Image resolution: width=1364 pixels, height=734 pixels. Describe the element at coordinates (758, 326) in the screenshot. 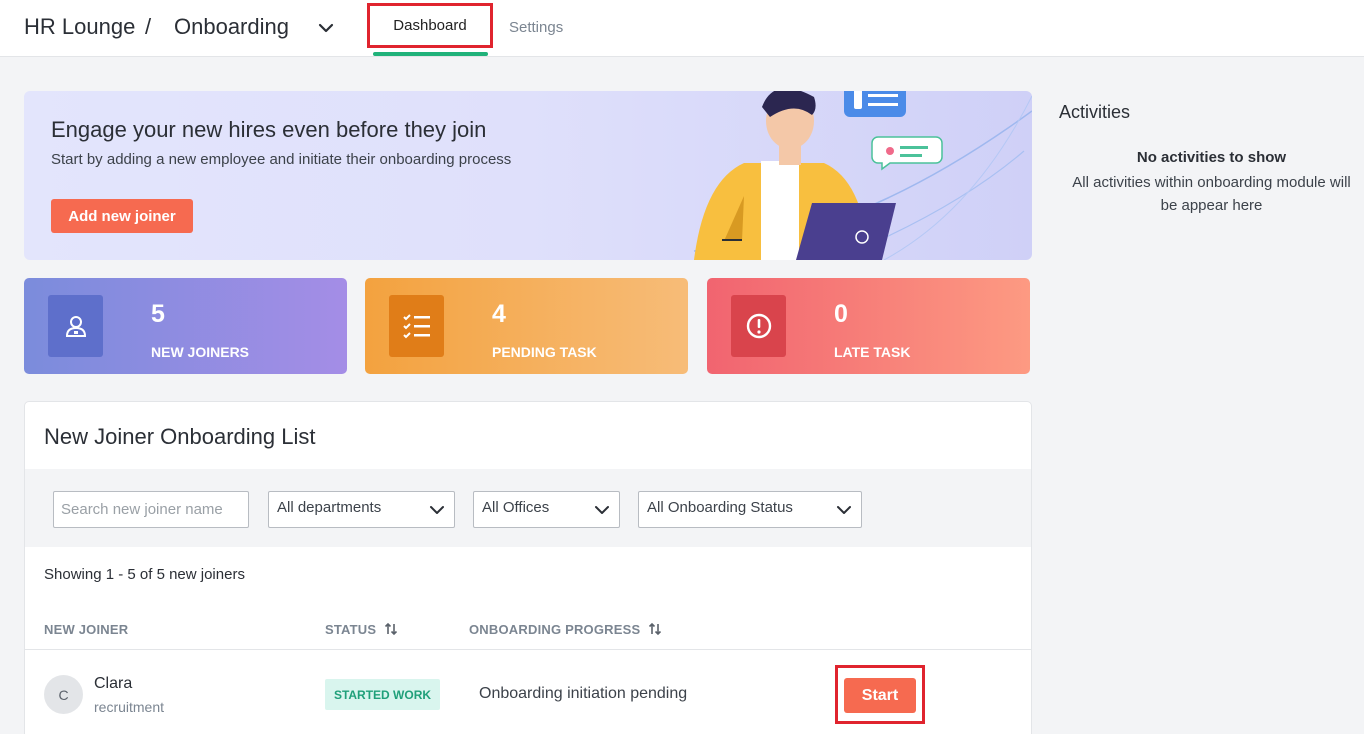

I see `alert-circle-icon` at that location.